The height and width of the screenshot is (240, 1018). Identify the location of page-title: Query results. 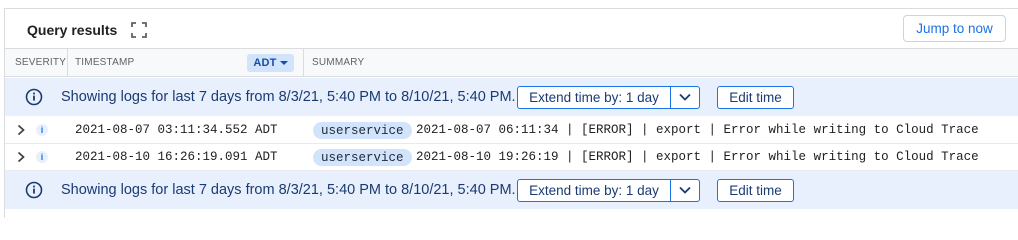
(72, 30).